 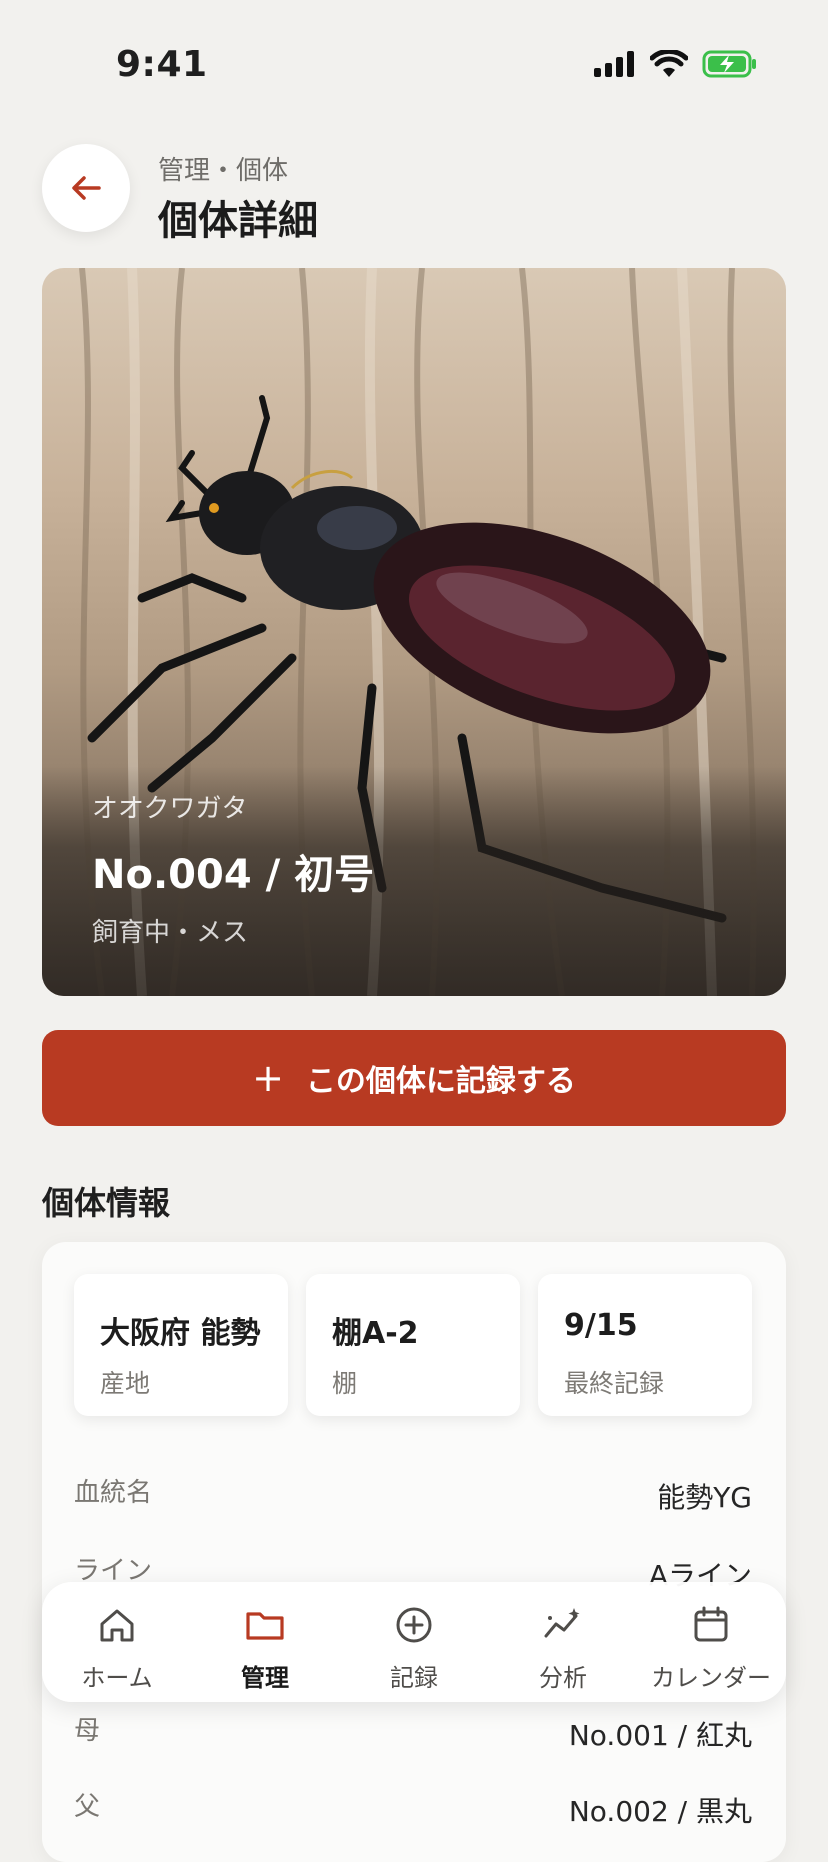 What do you see at coordinates (601, 1325) in the screenshot?
I see `stat-value: 9/15` at bounding box center [601, 1325].